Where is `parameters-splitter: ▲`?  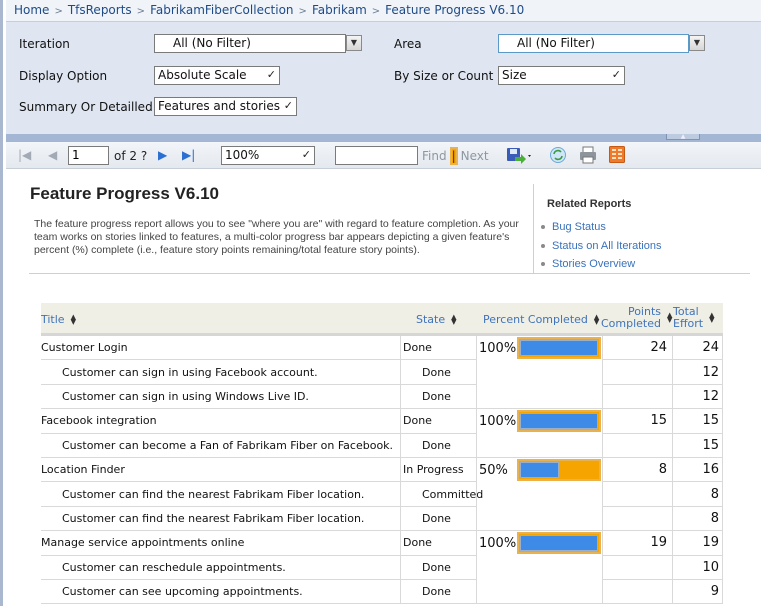 parameters-splitter: ▲ is located at coordinates (383, 138).